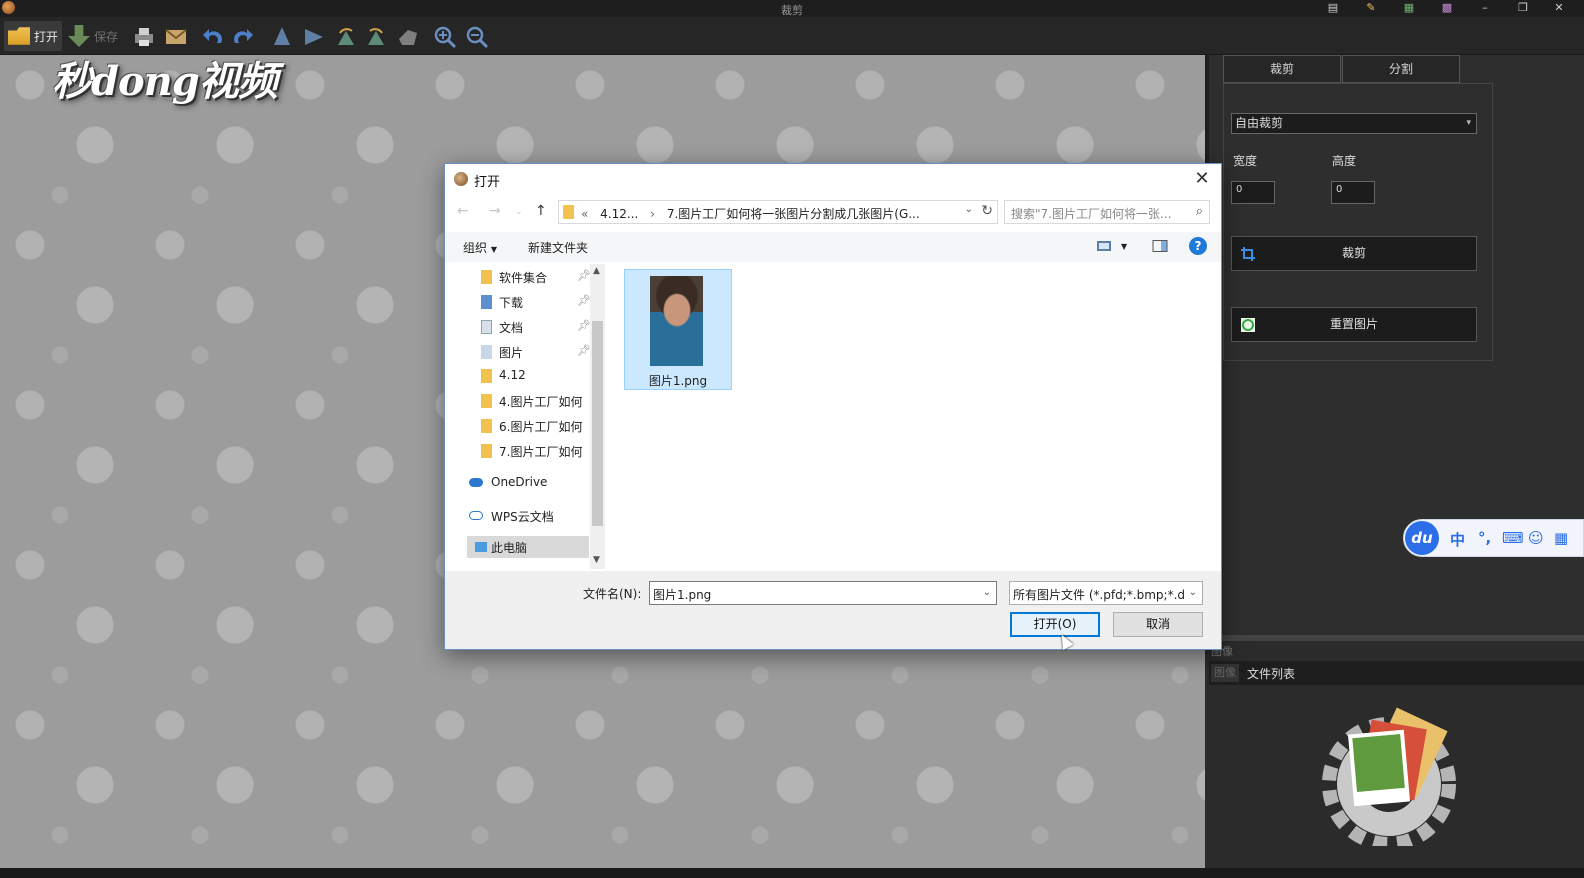 This screenshot has width=1584, height=878. What do you see at coordinates (1282, 69) in the screenshot?
I see `tab-crop: 裁剪` at bounding box center [1282, 69].